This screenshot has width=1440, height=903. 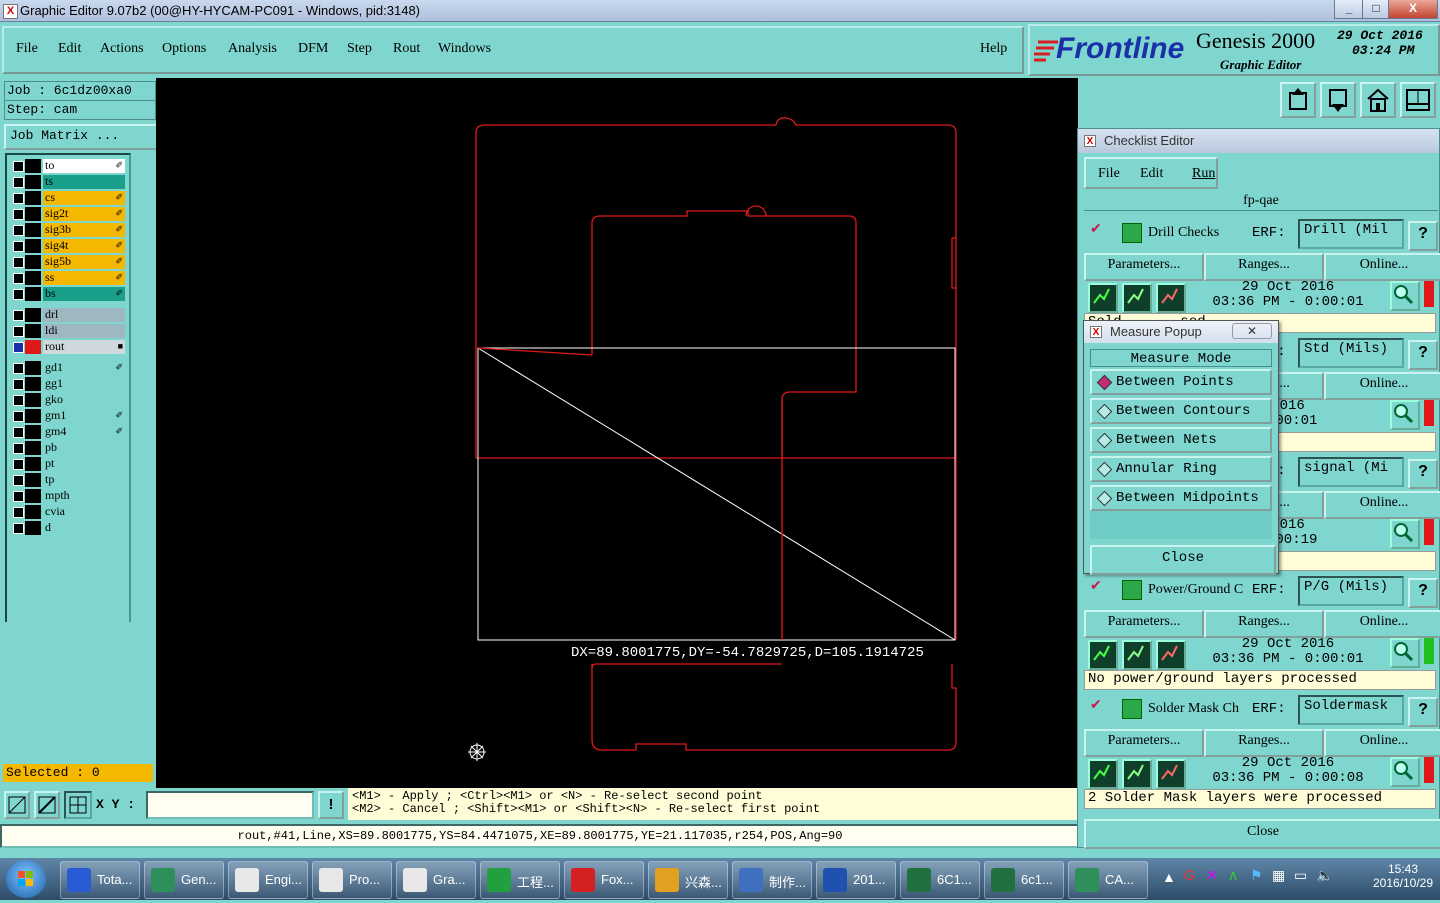 I want to click on menu-step: Step, so click(x=359, y=49).